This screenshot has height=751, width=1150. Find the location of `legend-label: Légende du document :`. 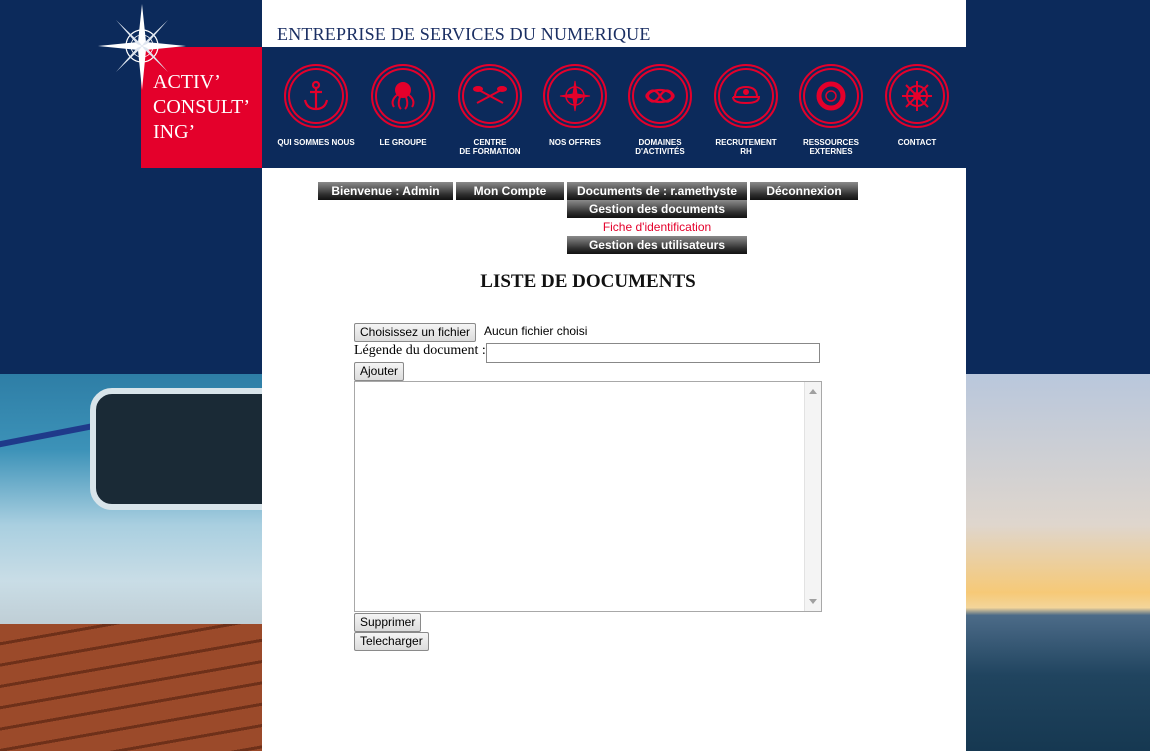

legend-label: Légende du document : is located at coordinates (420, 351).